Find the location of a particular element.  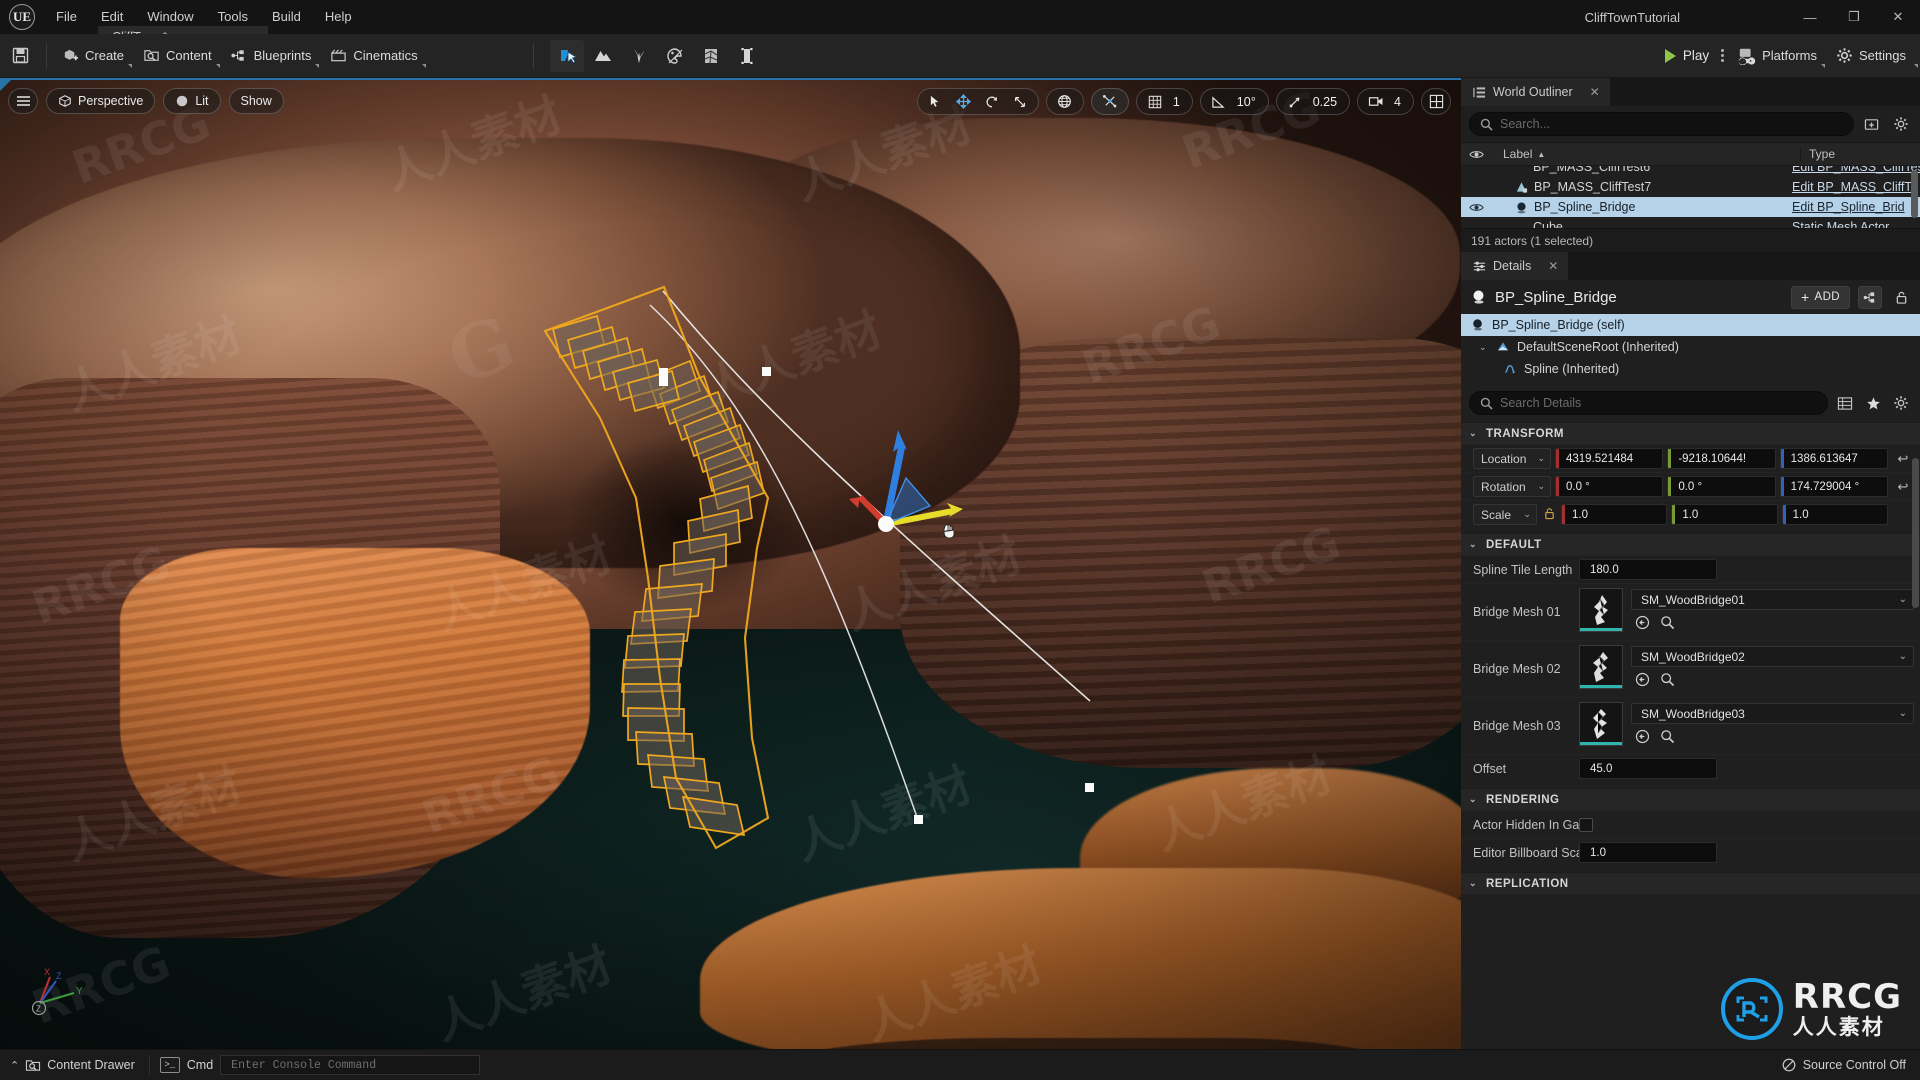

actor-hidden-checkbox is located at coordinates (1586, 824).